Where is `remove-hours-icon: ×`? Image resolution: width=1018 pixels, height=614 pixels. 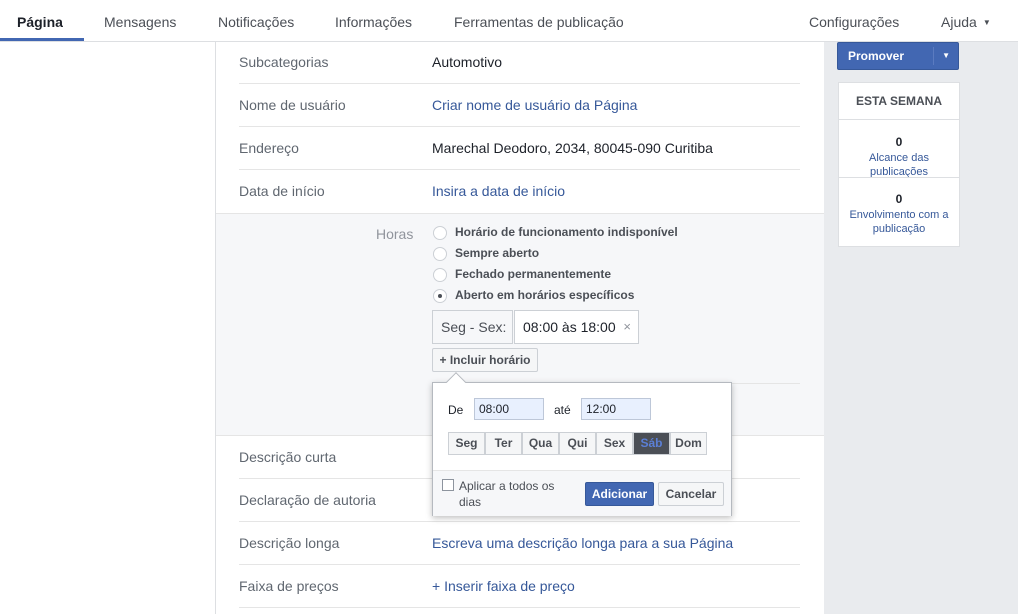
remove-hours-icon: × is located at coordinates (627, 327).